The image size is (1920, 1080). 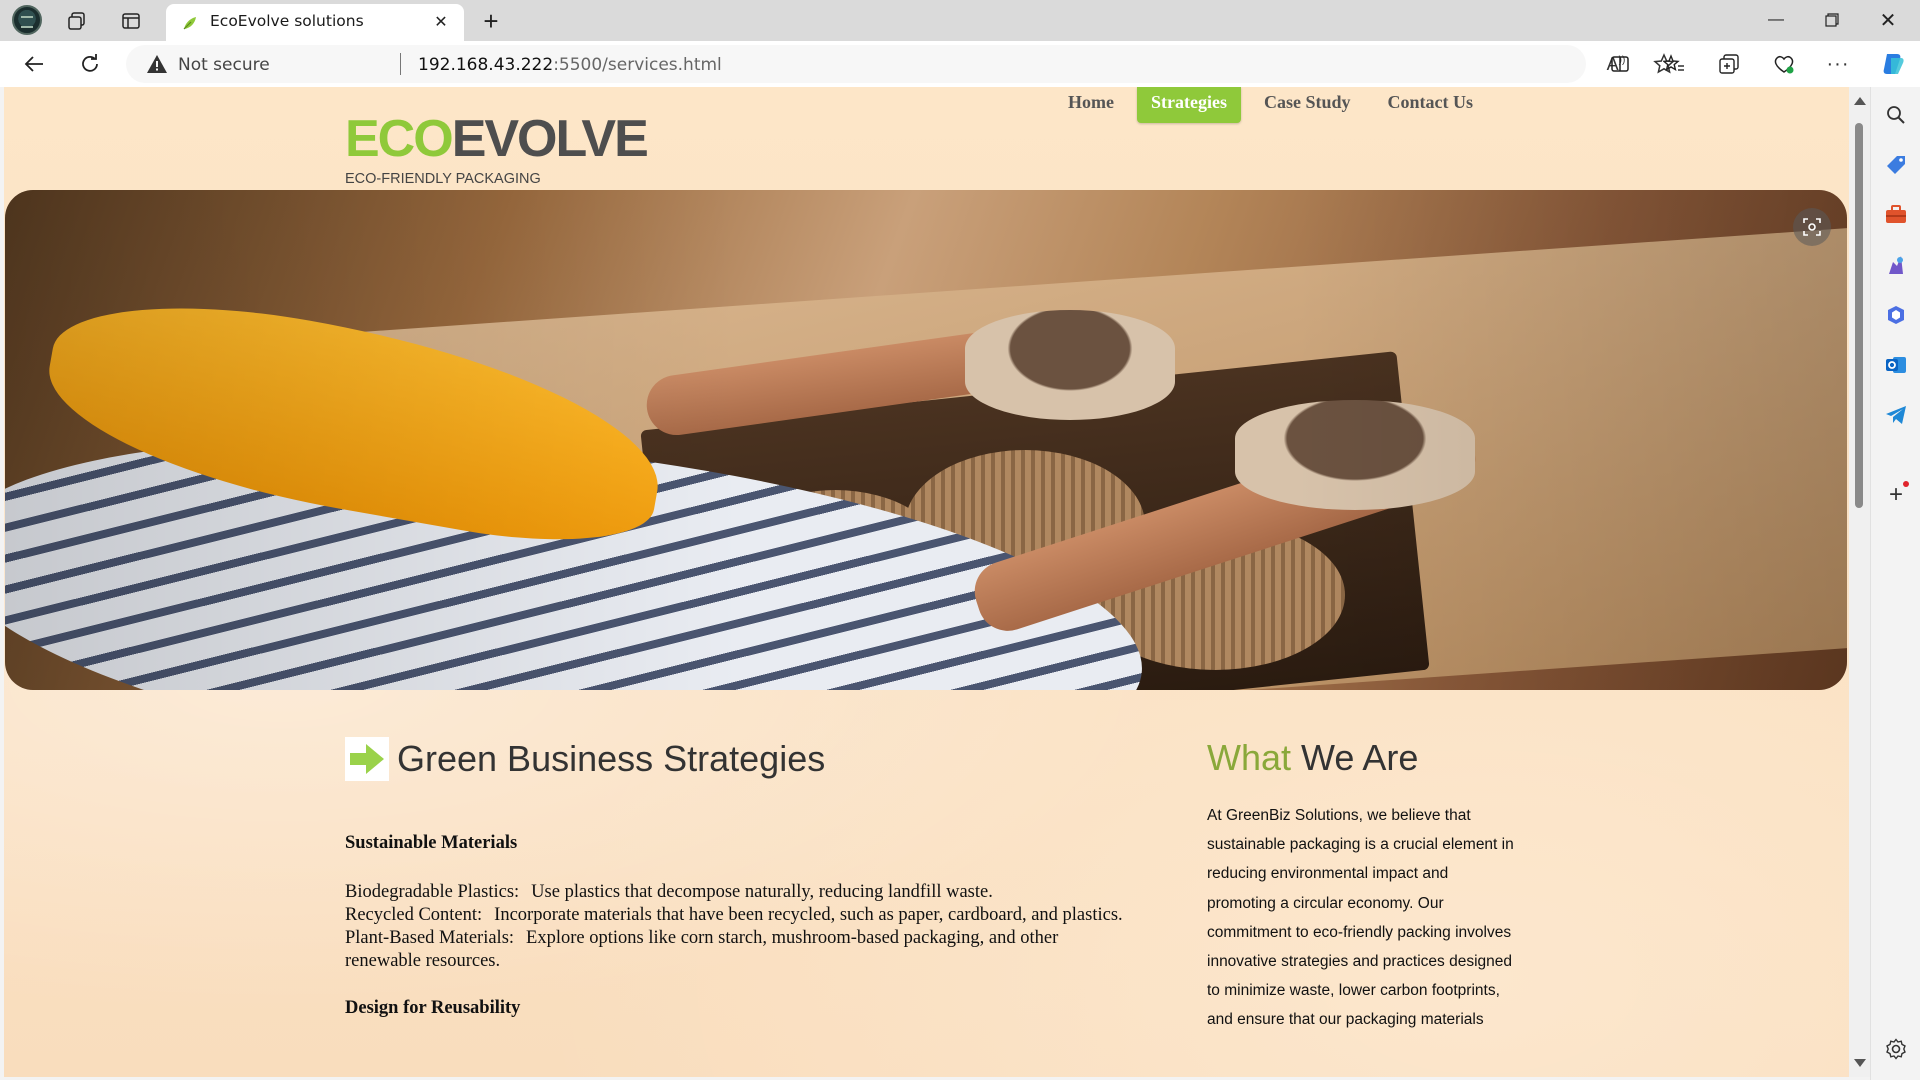 What do you see at coordinates (77, 21) in the screenshot?
I see `workspaces-icon` at bounding box center [77, 21].